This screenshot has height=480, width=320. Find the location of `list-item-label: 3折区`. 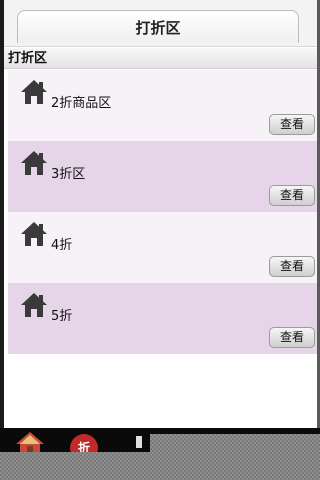

list-item-label: 3折区 is located at coordinates (68, 174).